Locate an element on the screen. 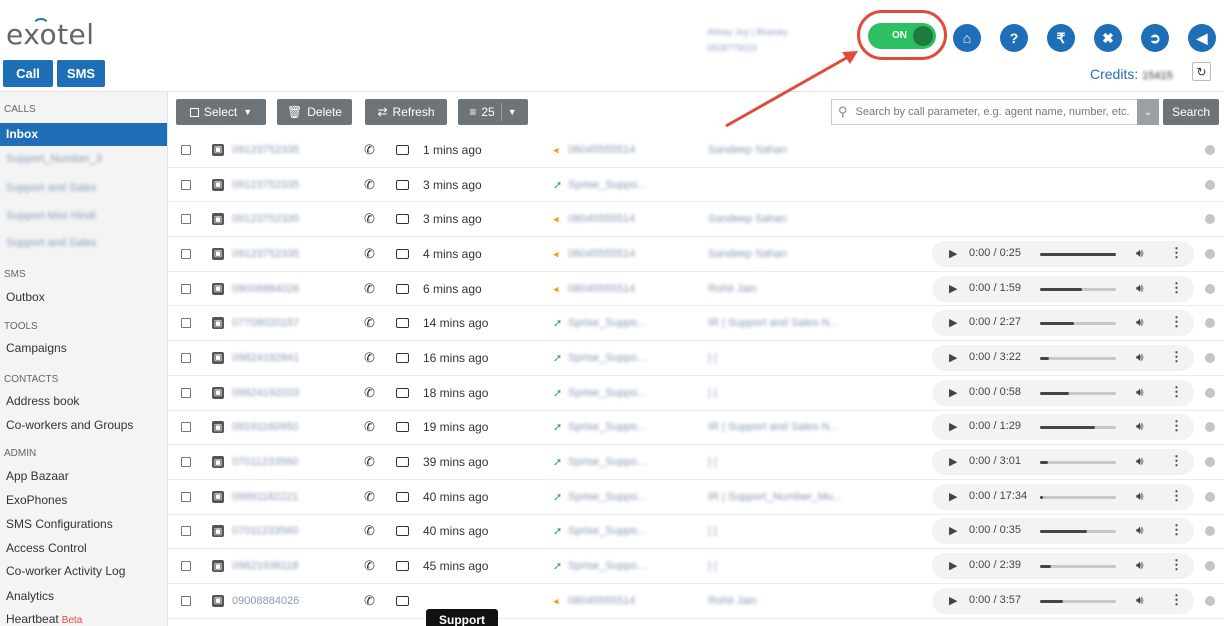 The height and width of the screenshot is (626, 1224). sidebar-item-group: Support_Number_3 is located at coordinates (51, 159).